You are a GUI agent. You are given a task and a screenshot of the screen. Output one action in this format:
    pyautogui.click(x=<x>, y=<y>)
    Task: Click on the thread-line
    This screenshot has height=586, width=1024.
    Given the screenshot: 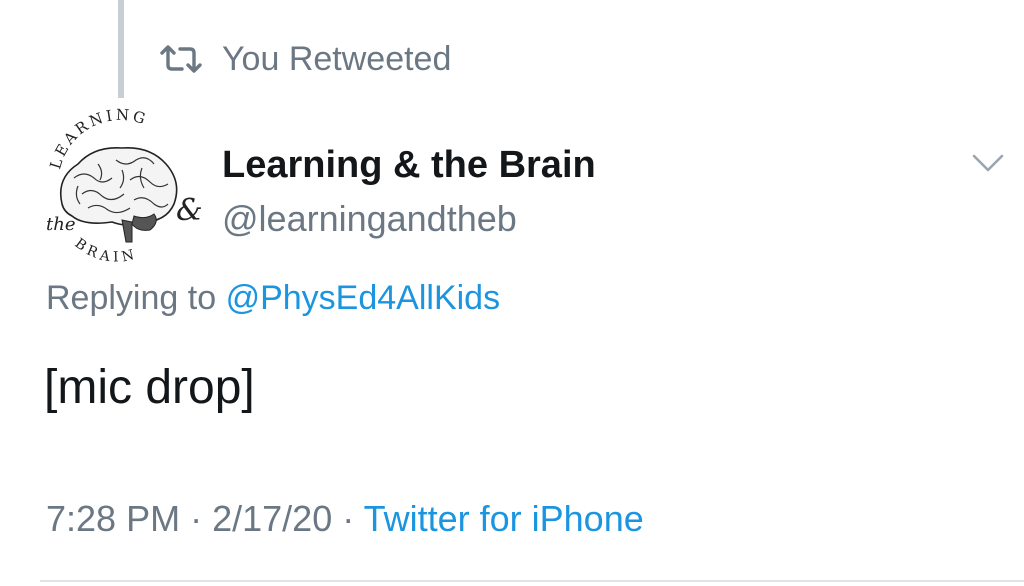 What is the action you would take?
    pyautogui.click(x=121, y=49)
    